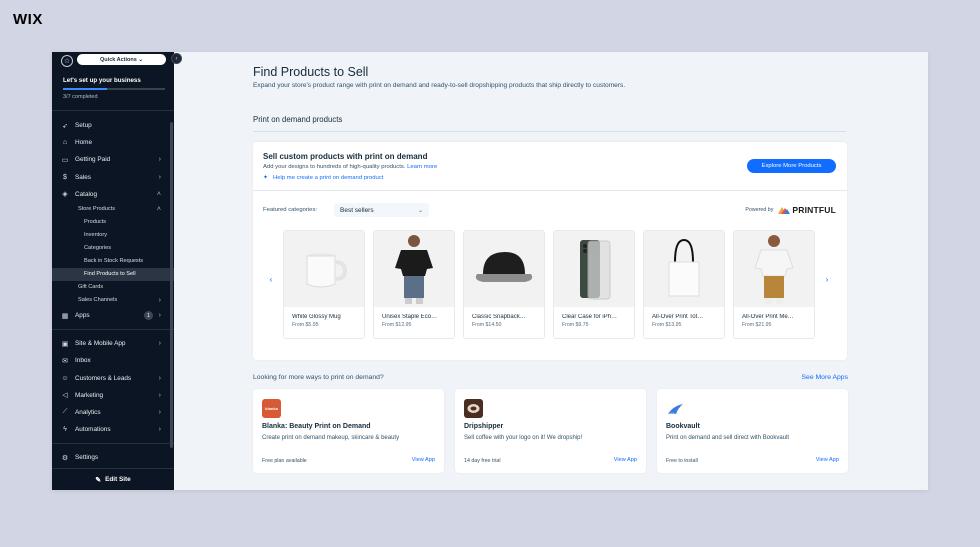  Describe the element at coordinates (473, 408) in the screenshot. I see `dripshipper-logo` at that location.